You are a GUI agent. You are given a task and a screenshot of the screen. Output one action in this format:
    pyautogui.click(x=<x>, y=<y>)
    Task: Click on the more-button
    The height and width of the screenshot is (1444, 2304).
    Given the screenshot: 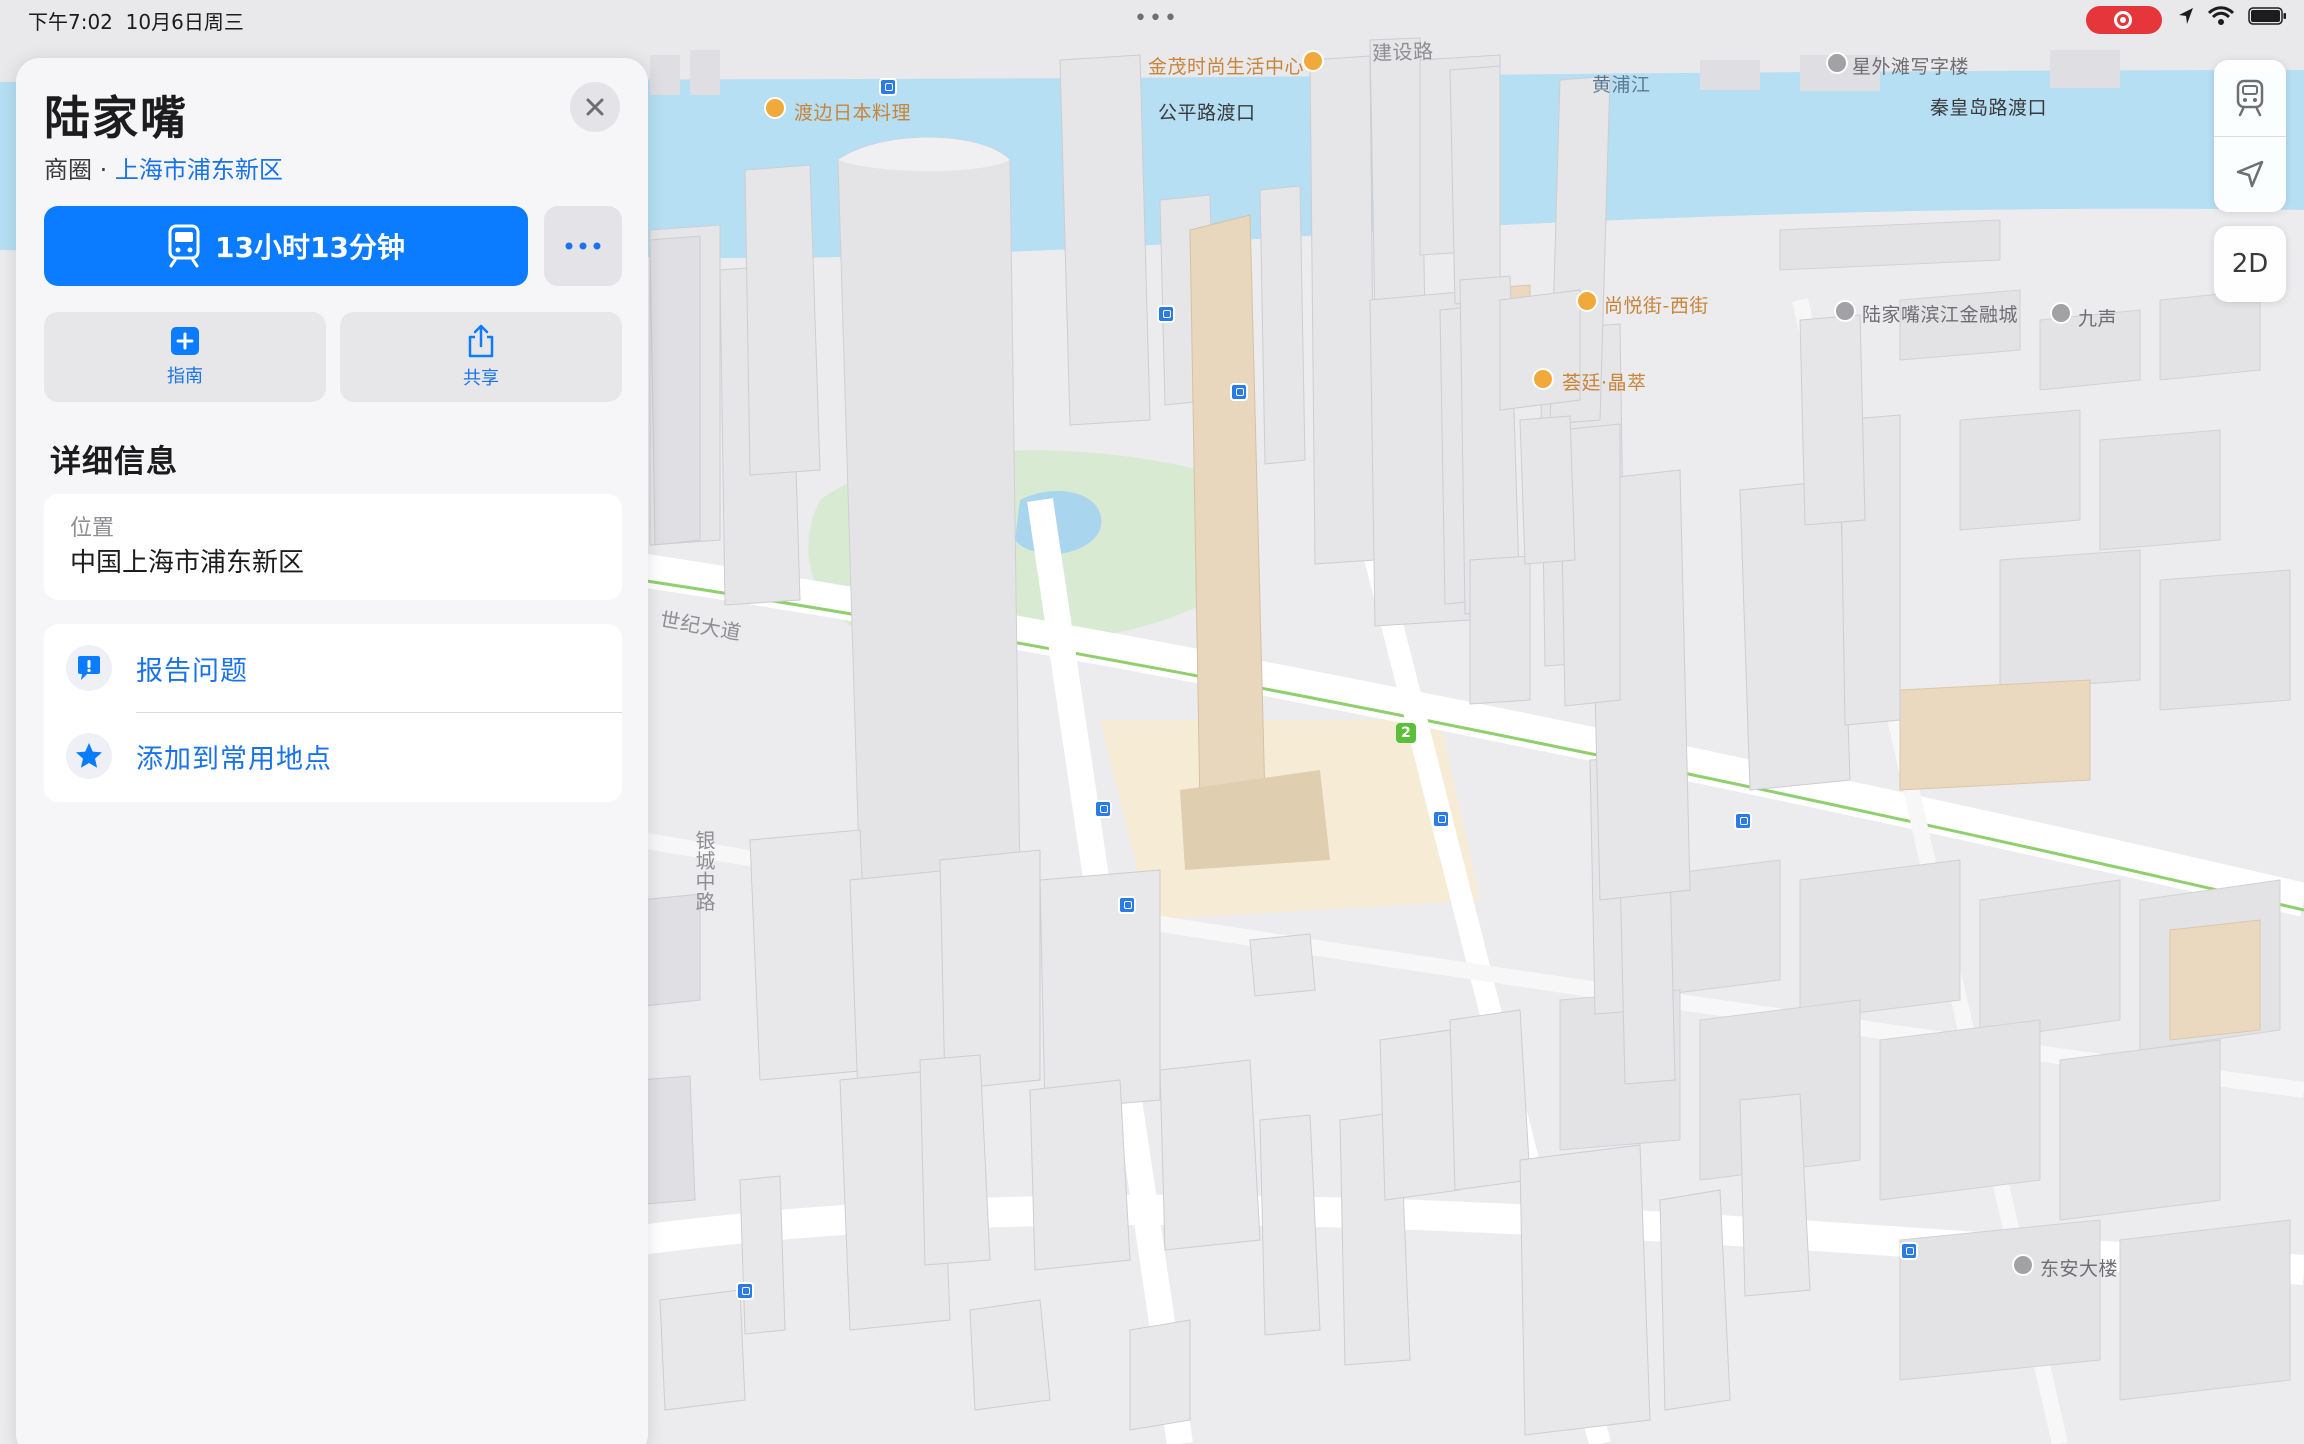 What is the action you would take?
    pyautogui.click(x=583, y=246)
    